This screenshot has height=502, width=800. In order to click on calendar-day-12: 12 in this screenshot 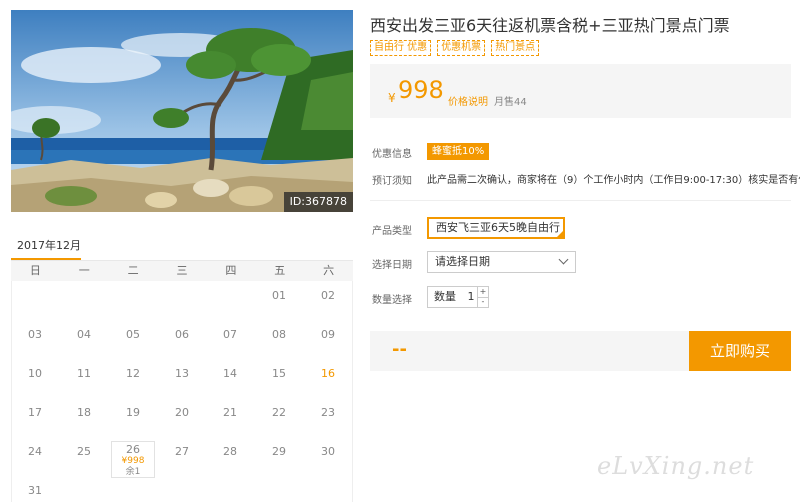, I will do `click(133, 373)`.